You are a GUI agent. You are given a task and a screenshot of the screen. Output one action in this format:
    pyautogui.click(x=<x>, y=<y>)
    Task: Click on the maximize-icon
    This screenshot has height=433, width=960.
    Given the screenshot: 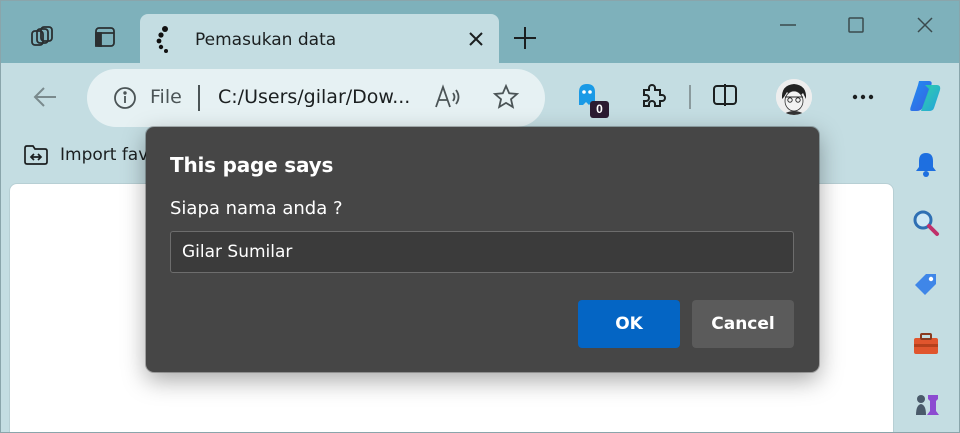 What is the action you would take?
    pyautogui.click(x=856, y=25)
    